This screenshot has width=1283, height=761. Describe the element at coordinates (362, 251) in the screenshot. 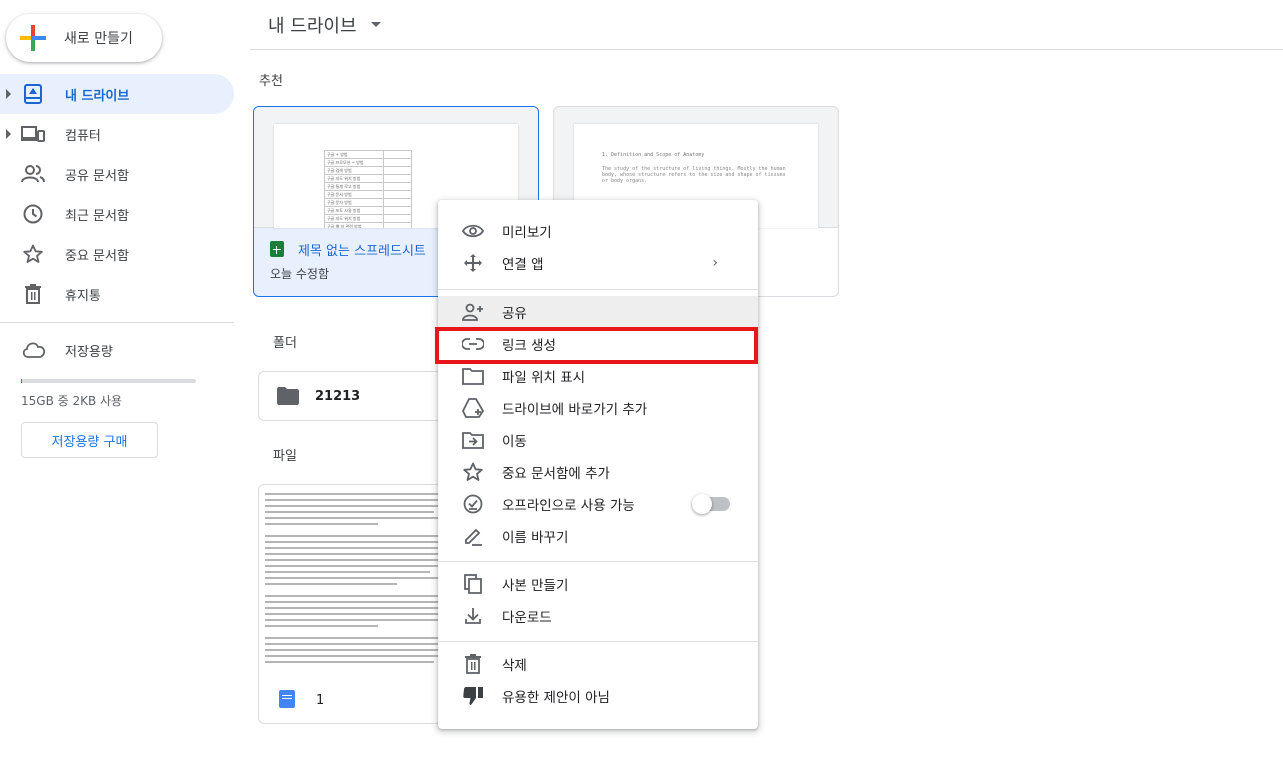

I see `file-name: 제목 없는 스프레드시트` at that location.